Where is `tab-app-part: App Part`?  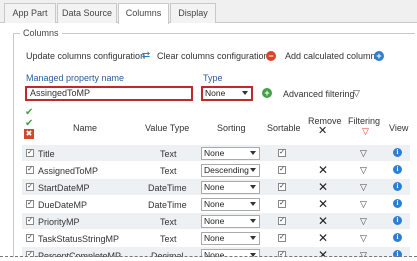 tab-app-part: App Part is located at coordinates (30, 13).